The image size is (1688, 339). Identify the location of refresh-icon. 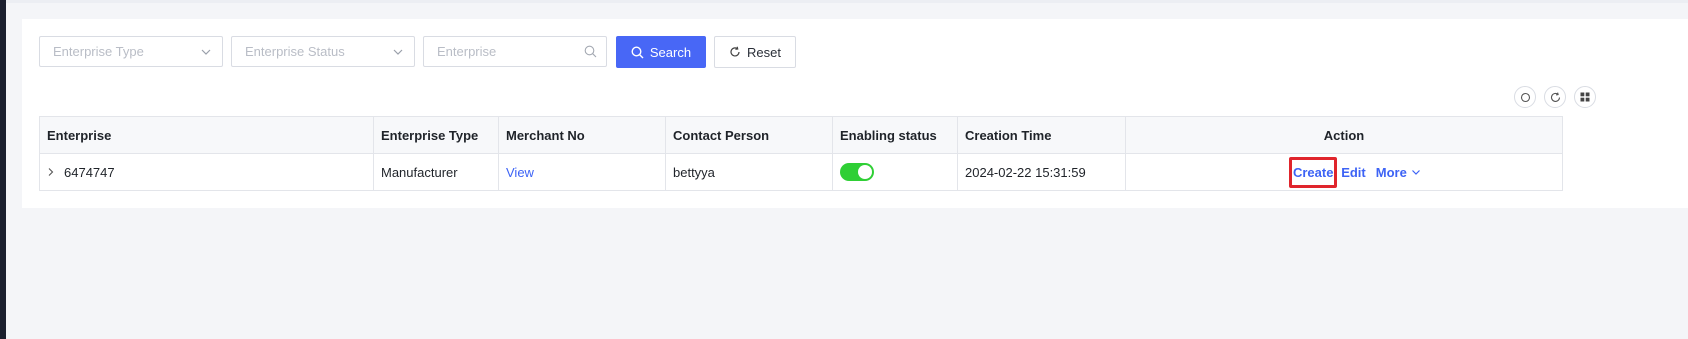
(1555, 97).